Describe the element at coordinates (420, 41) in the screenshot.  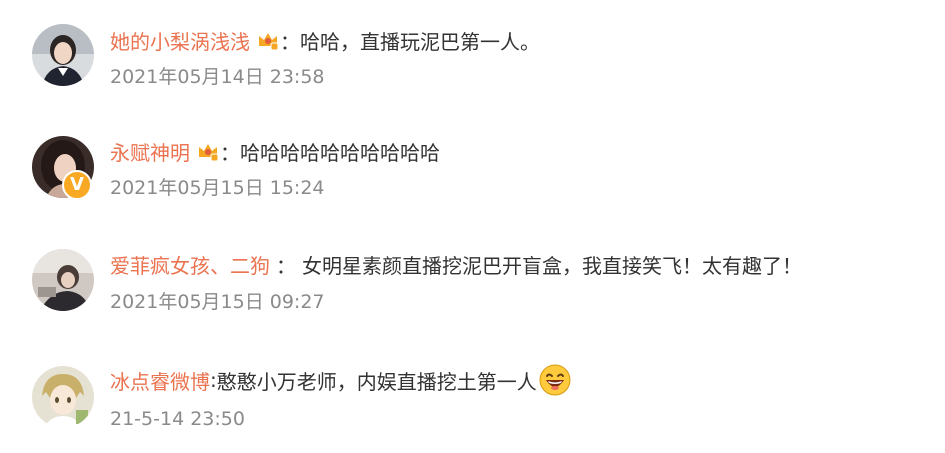
I see `comment-text: 哈哈，直播玩泥巴第一人。` at that location.